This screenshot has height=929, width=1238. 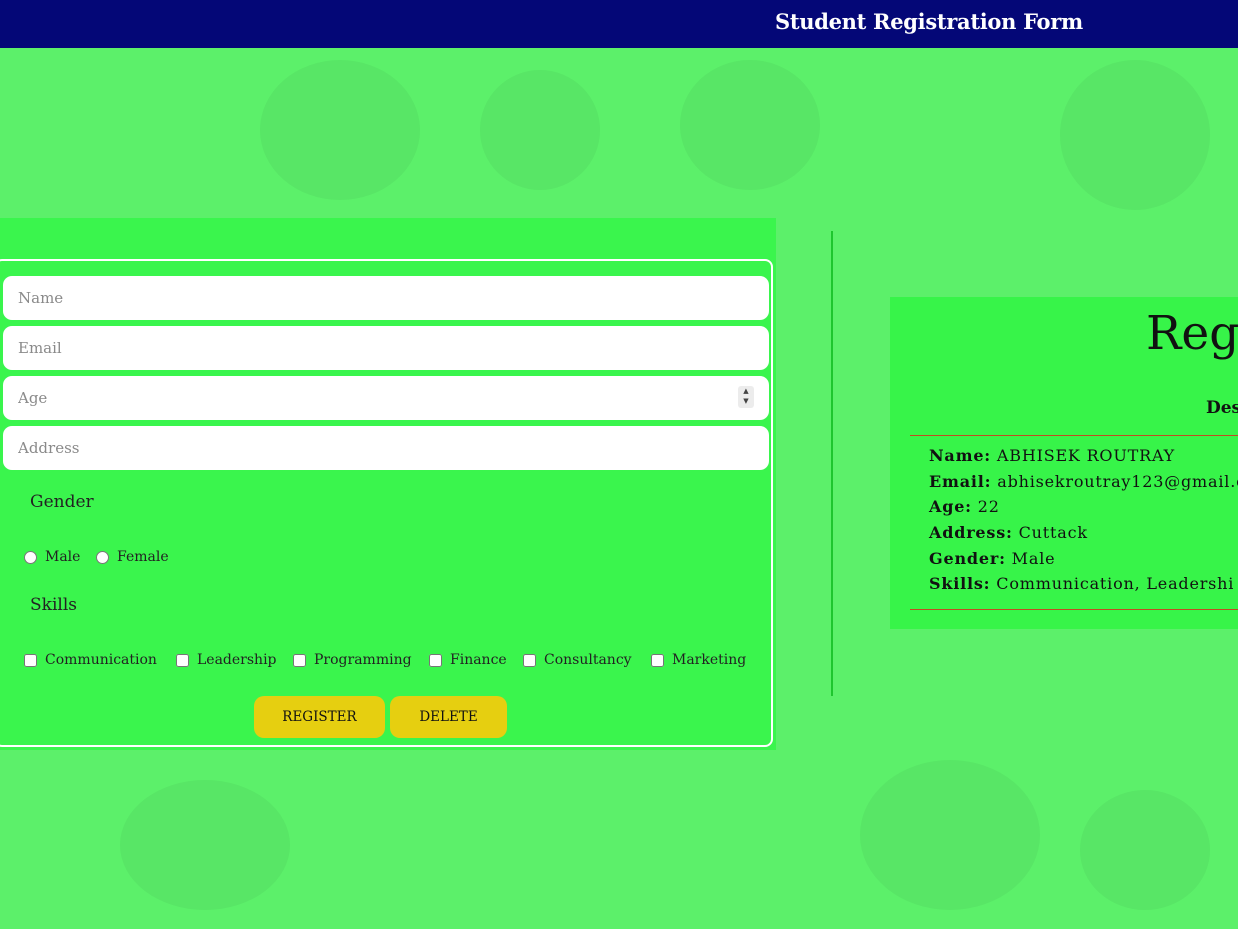 What do you see at coordinates (967, 558) in the screenshot?
I see `detail-label: Gender:` at bounding box center [967, 558].